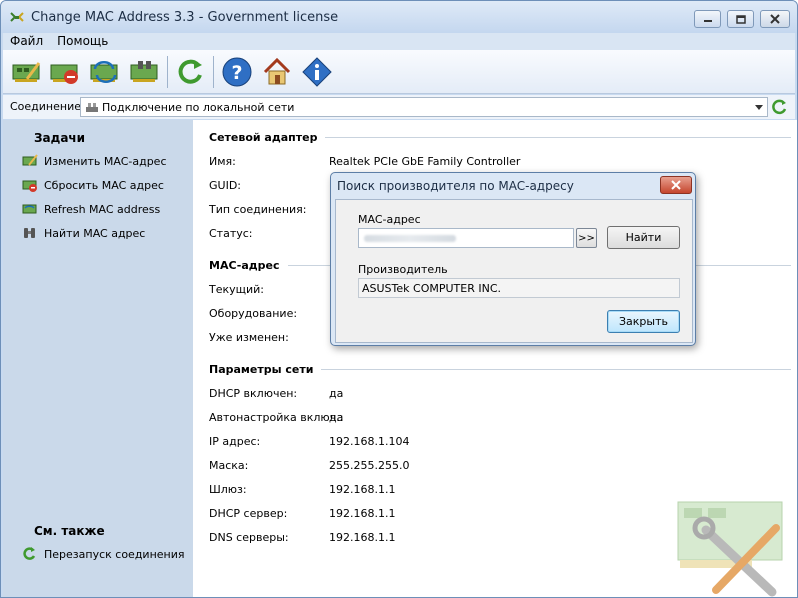 This screenshot has height=598, width=798. What do you see at coordinates (263, 137) in the screenshot?
I see `section-title: Сетевой адаптер` at bounding box center [263, 137].